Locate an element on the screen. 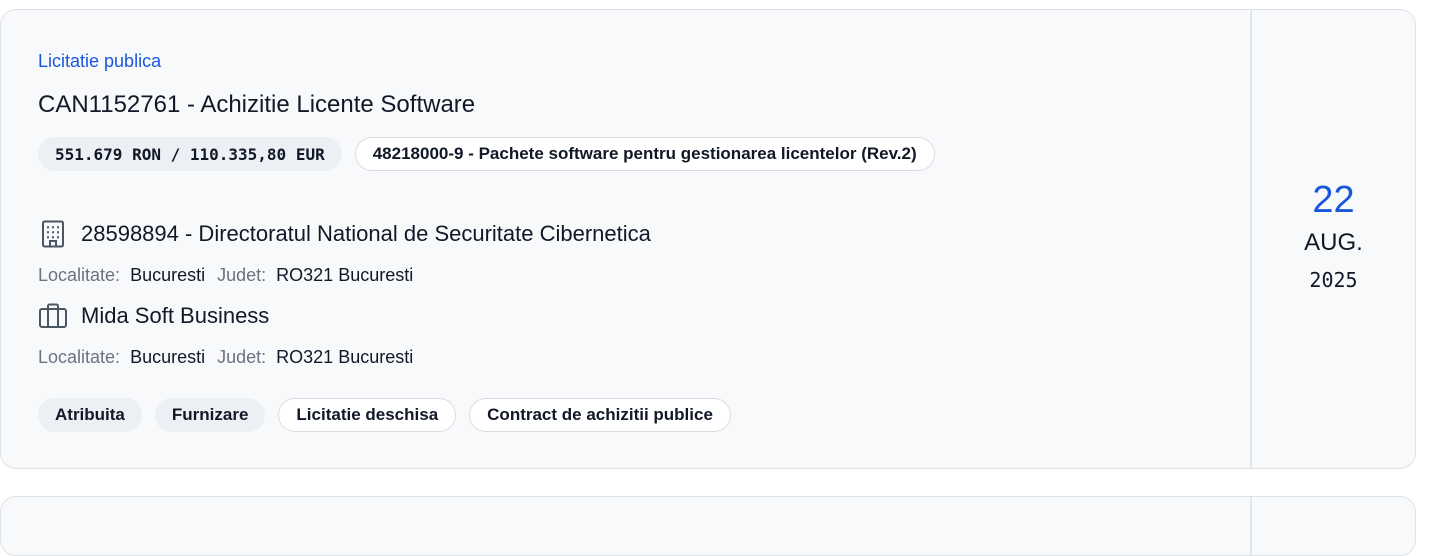  supplier-name: Mida Soft Business is located at coordinates (175, 316).